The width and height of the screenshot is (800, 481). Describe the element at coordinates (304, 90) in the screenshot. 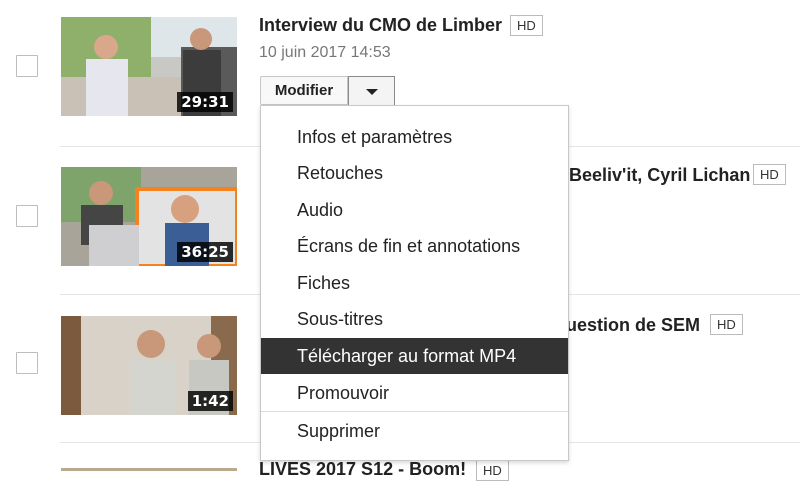

I see `edit-button: Modifier` at that location.